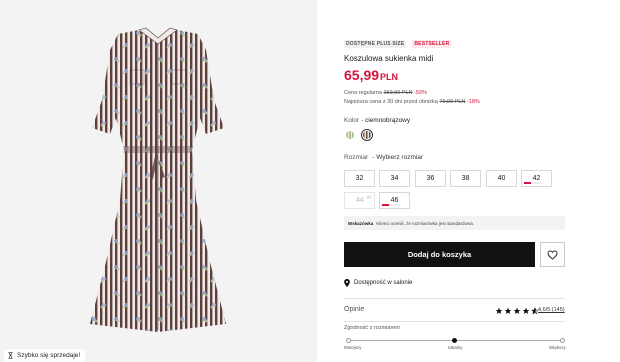 The image size is (620, 362). I want to click on fit-label-larger: Większy, so click(557, 347).